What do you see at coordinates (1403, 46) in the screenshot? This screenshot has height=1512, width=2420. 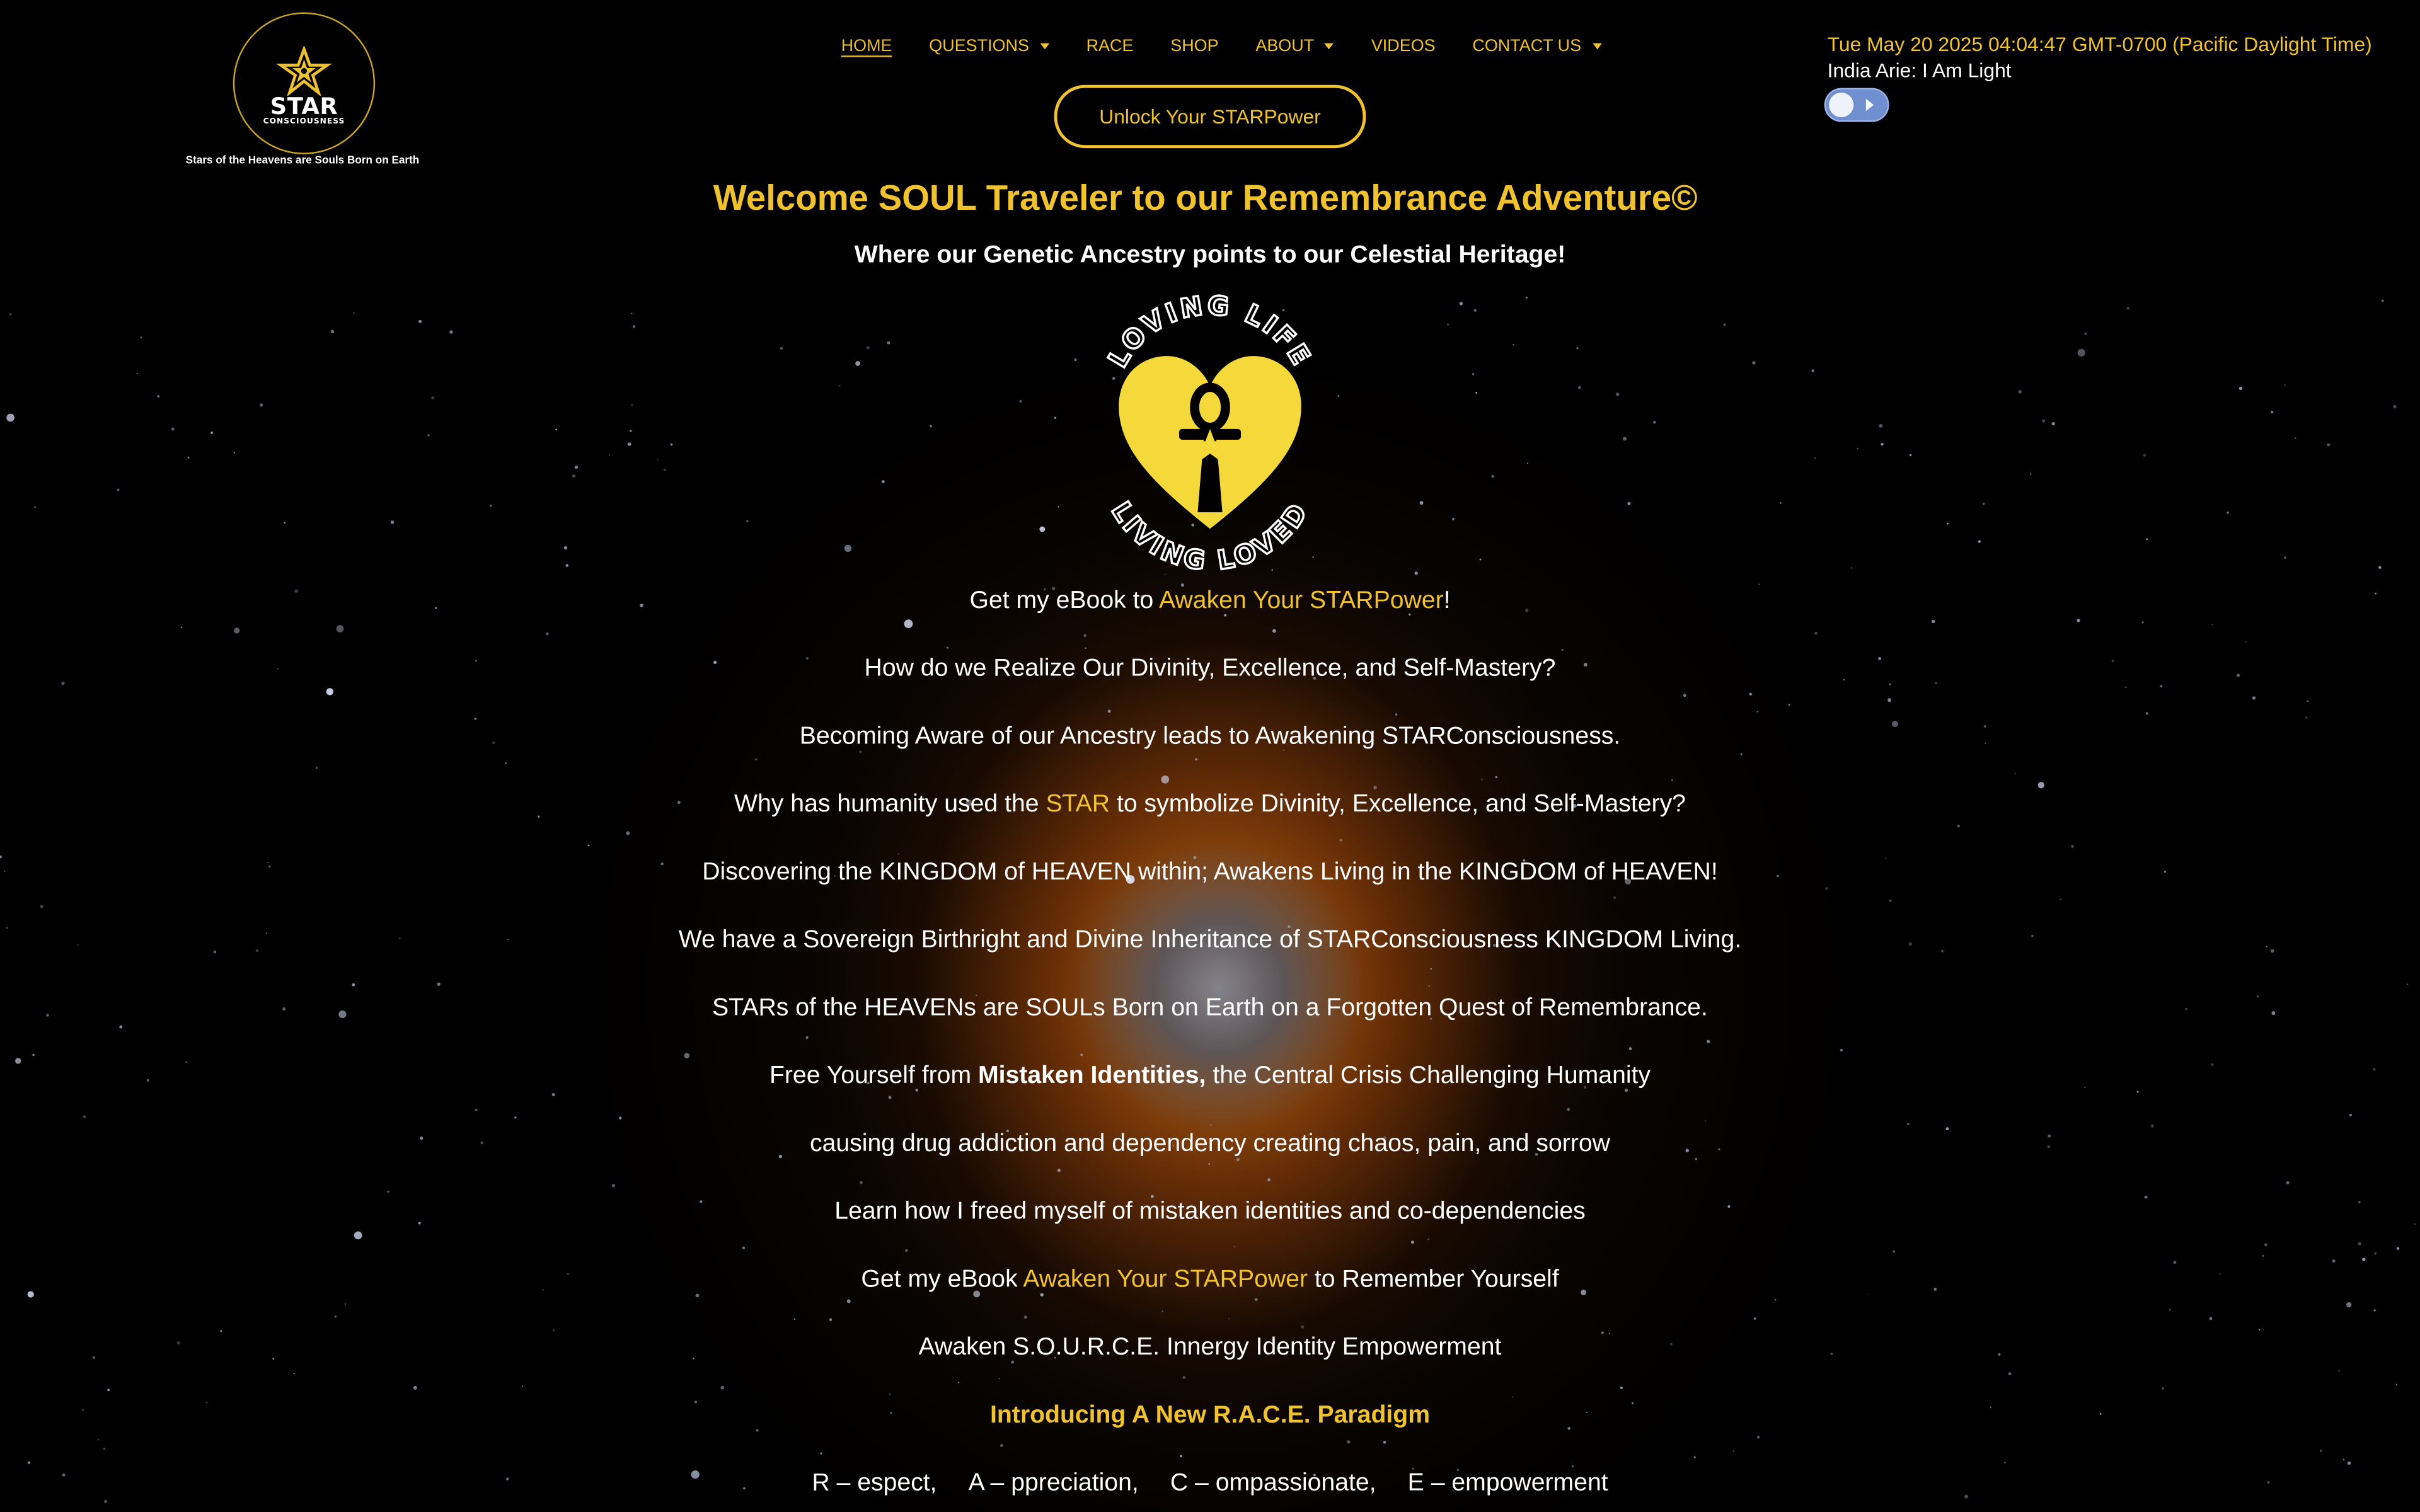 I see `nav-videos: VIDEOS` at bounding box center [1403, 46].